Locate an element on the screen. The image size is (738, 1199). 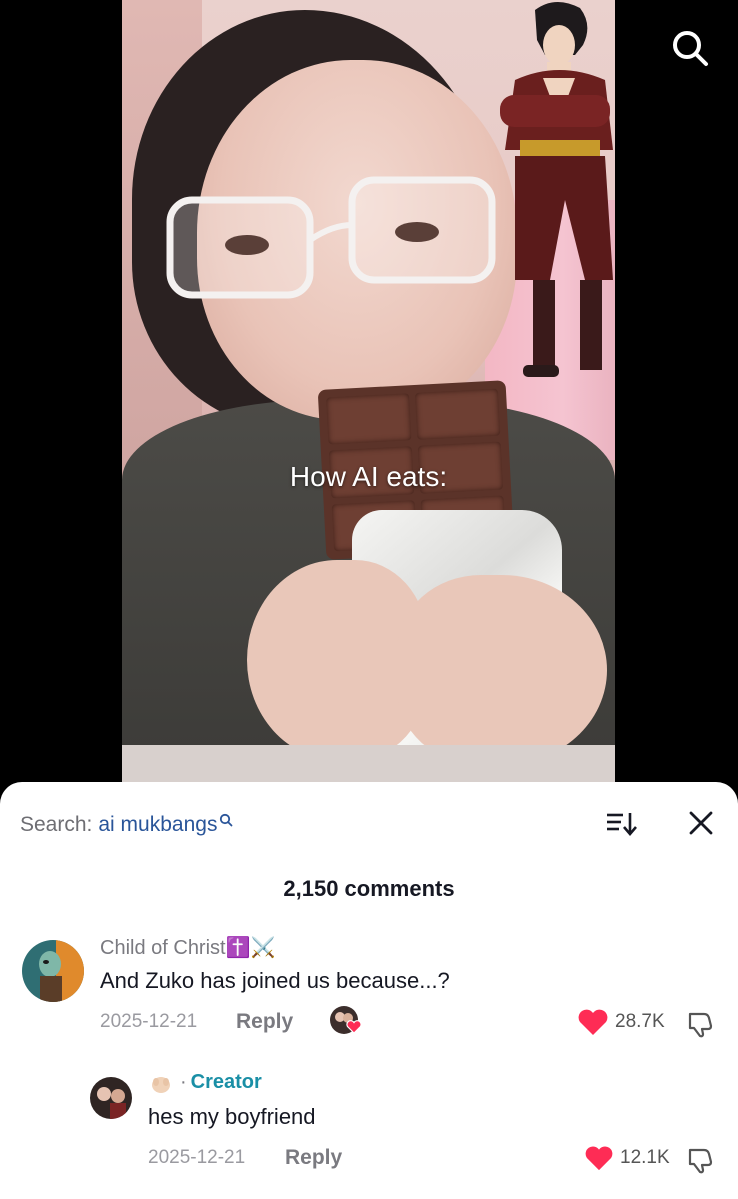
like-button: 12.1K is located at coordinates (627, 1158).